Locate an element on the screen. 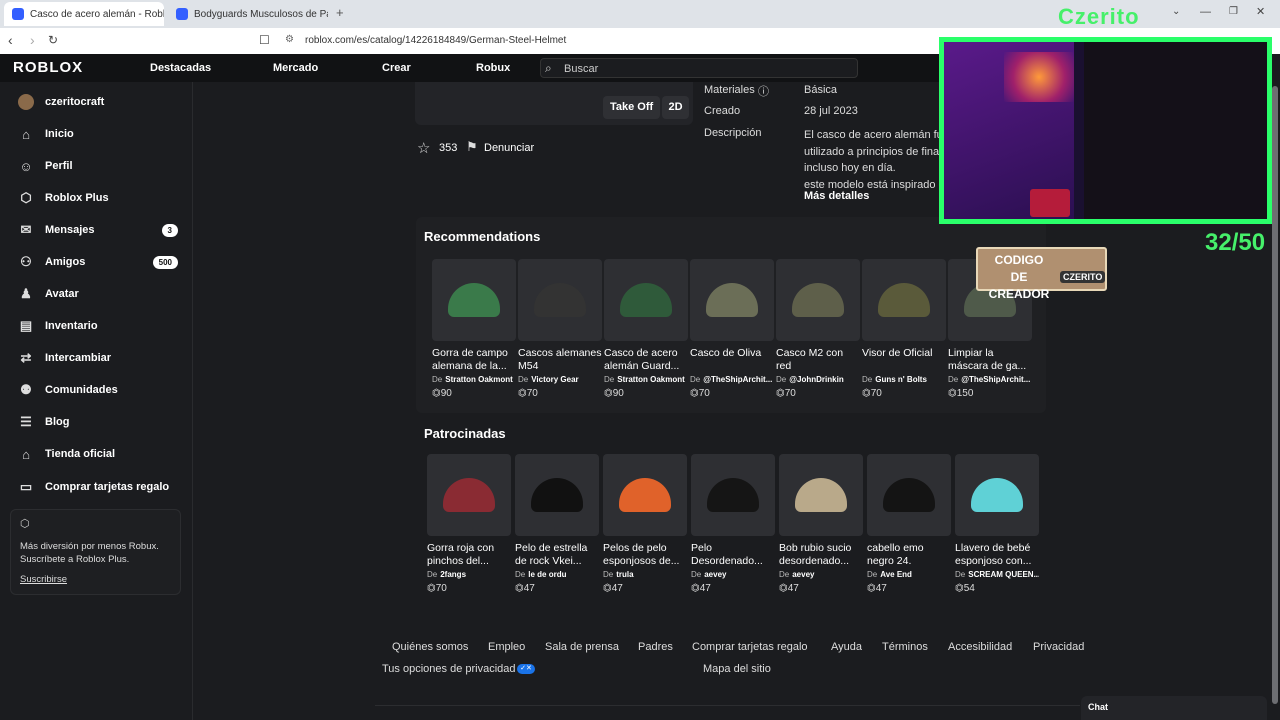  item-name: Casco M2 con red is located at coordinates (818, 360).